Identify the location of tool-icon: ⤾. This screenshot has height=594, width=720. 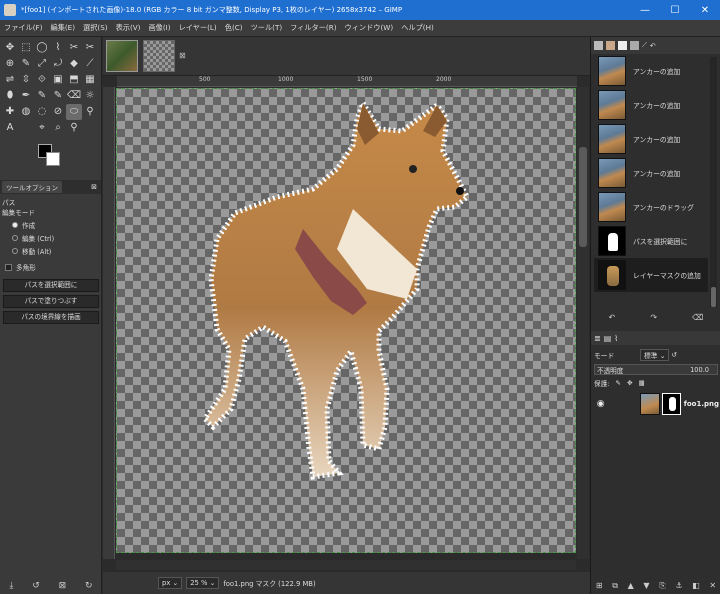
(58, 64).